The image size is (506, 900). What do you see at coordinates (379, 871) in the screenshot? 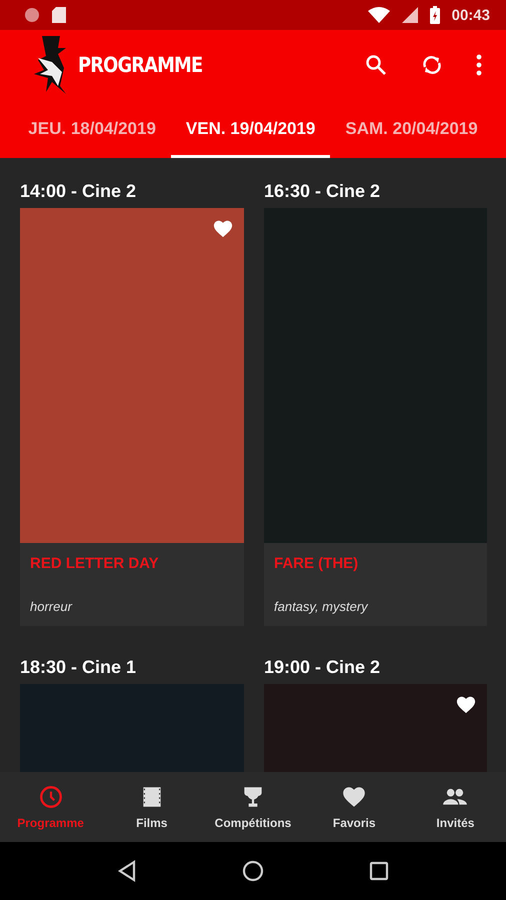
I see `recents-icon` at bounding box center [379, 871].